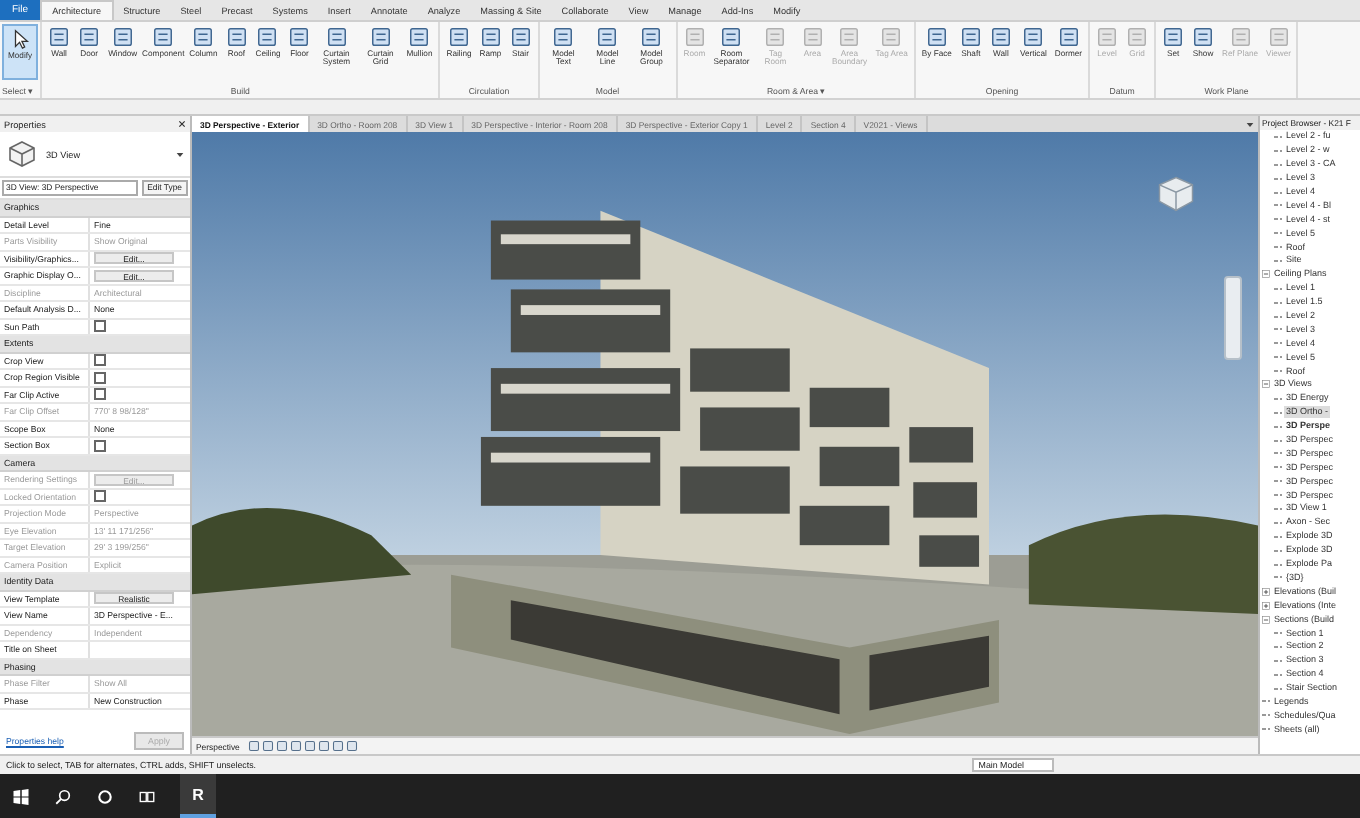 This screenshot has height=818, width=1360. Describe the element at coordinates (182, 124) in the screenshot. I see `close-icon` at that location.